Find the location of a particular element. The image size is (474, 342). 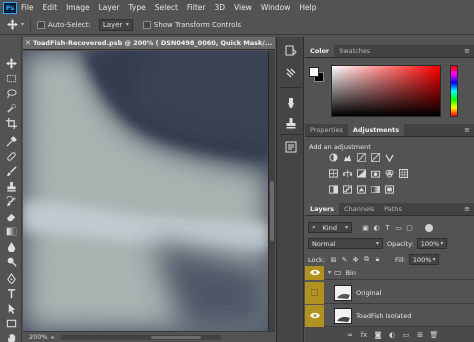

curves-icon is located at coordinates (361, 157).